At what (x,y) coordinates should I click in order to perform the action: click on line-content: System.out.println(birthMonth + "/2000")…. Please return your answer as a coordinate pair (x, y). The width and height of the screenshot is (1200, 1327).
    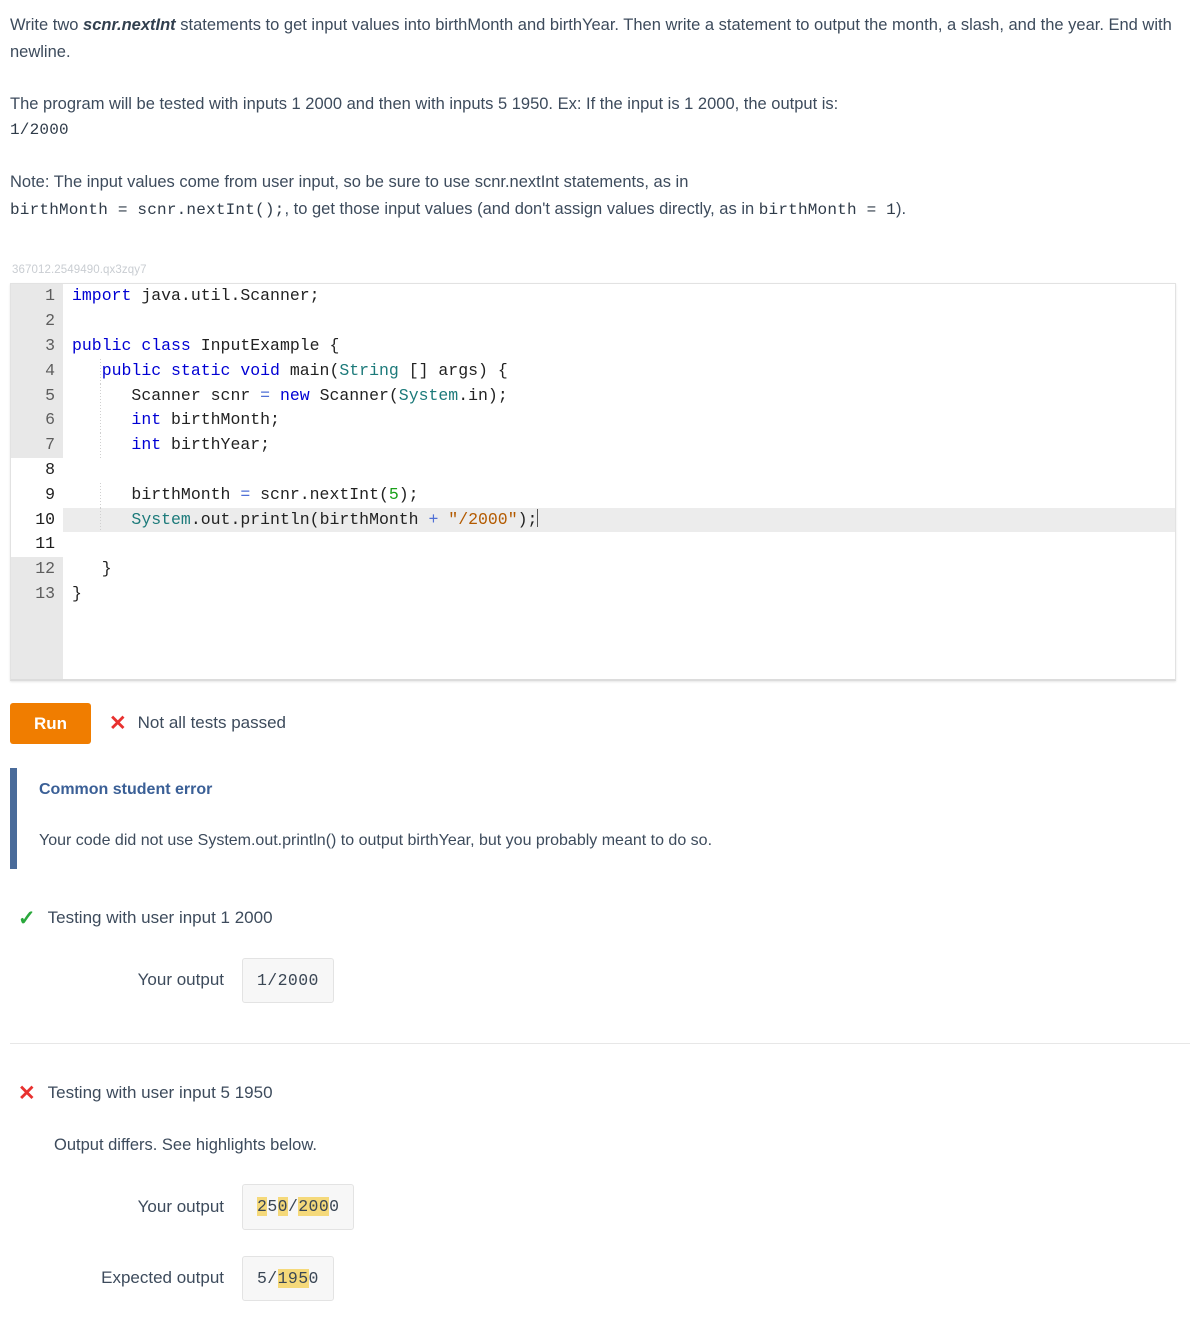
    Looking at the image, I should click on (619, 520).